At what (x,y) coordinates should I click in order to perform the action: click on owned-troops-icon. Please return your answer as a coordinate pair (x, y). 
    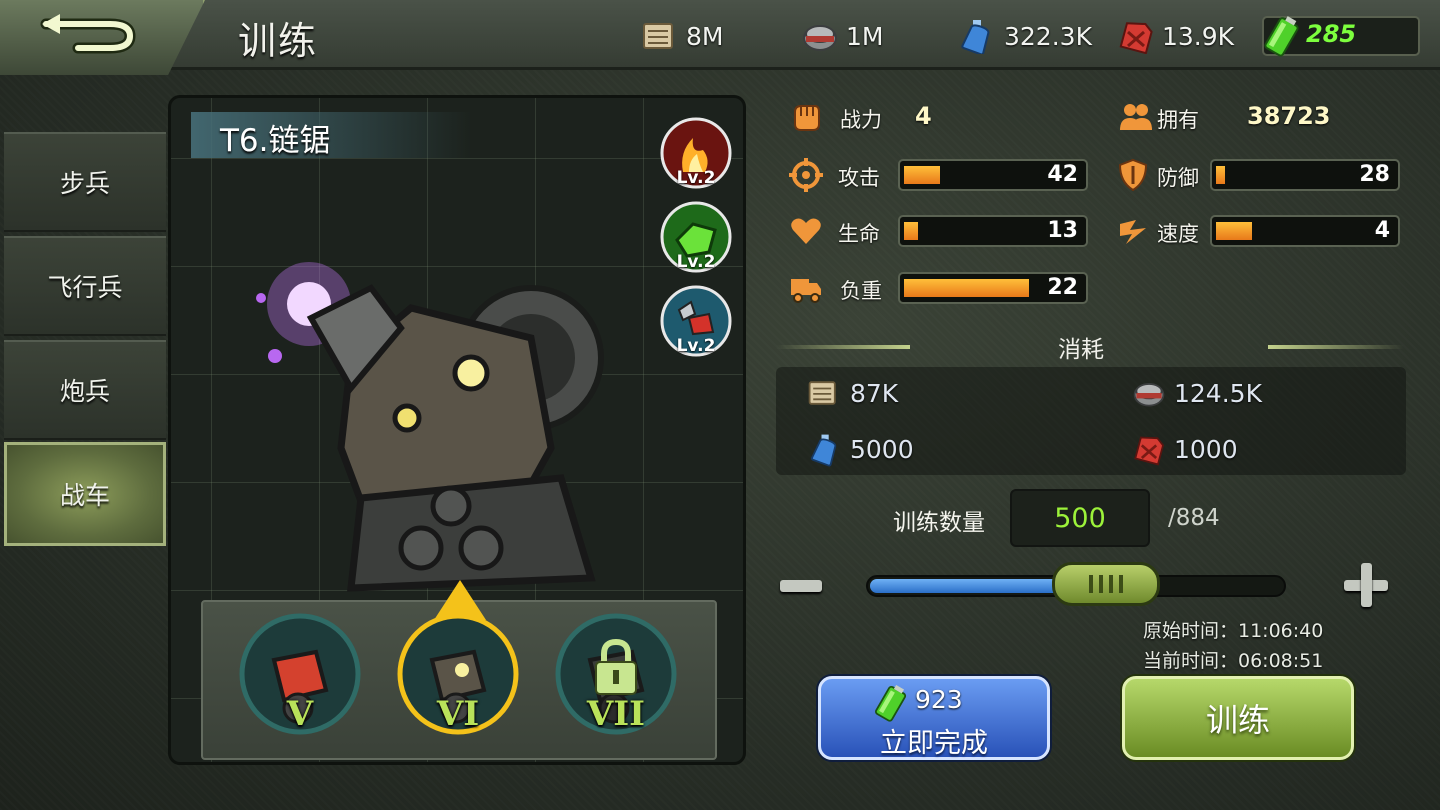
    Looking at the image, I should click on (1136, 117).